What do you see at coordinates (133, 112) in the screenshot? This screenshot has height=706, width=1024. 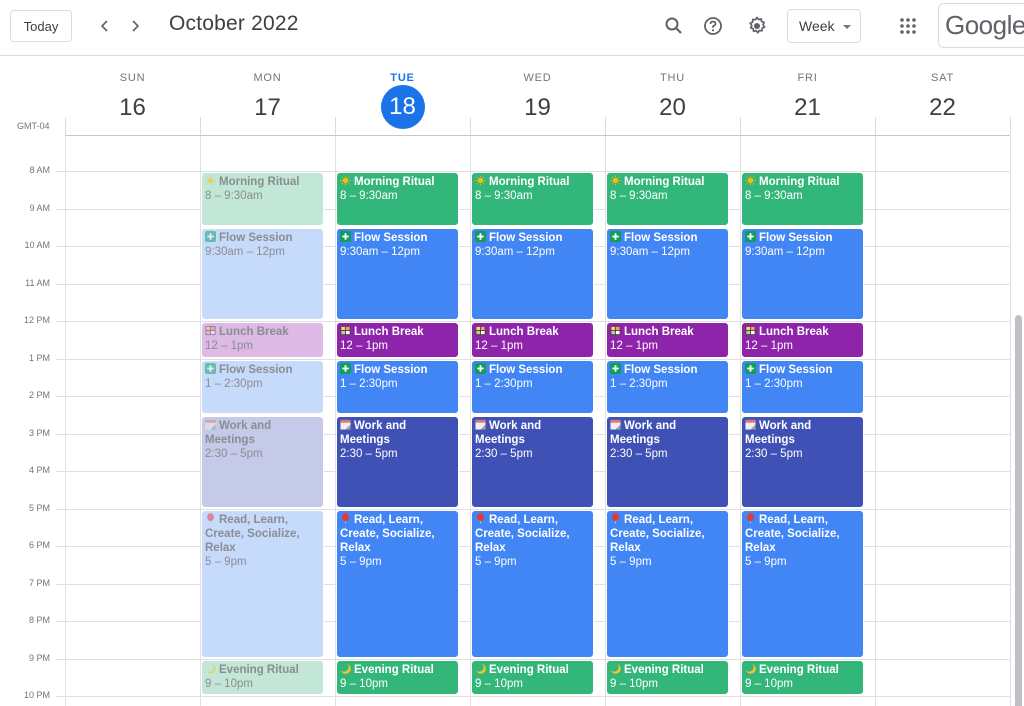 I see `date-number: 16` at bounding box center [133, 112].